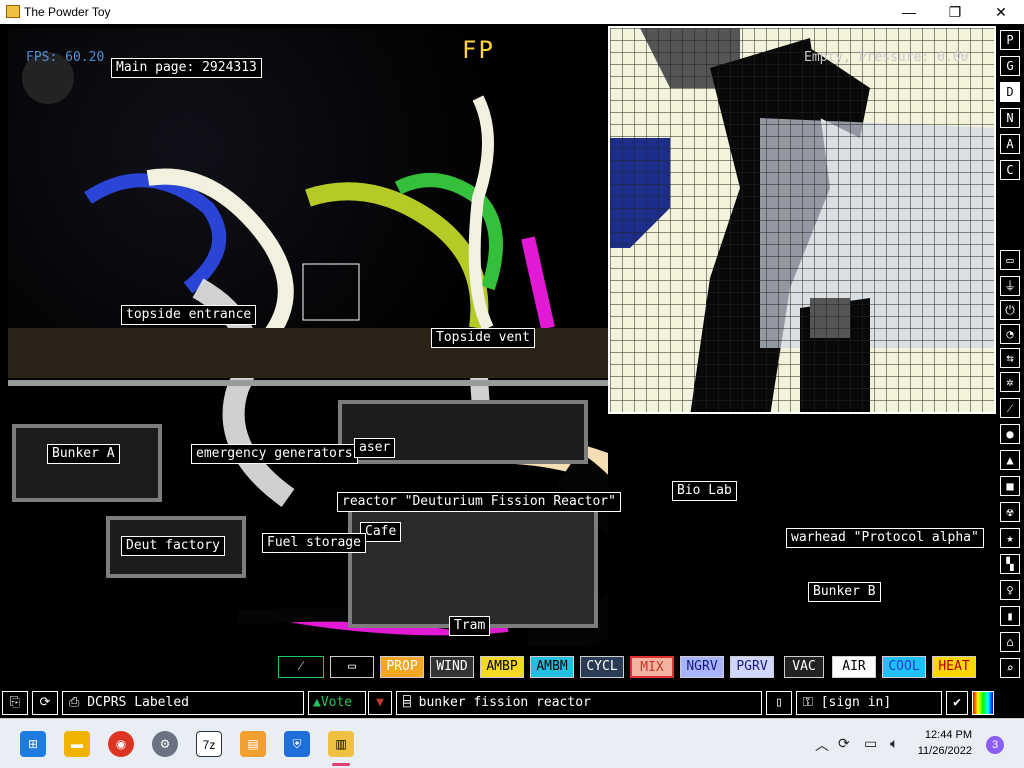  I want to click on newtonian-mode-n-button: N, so click(1010, 118).